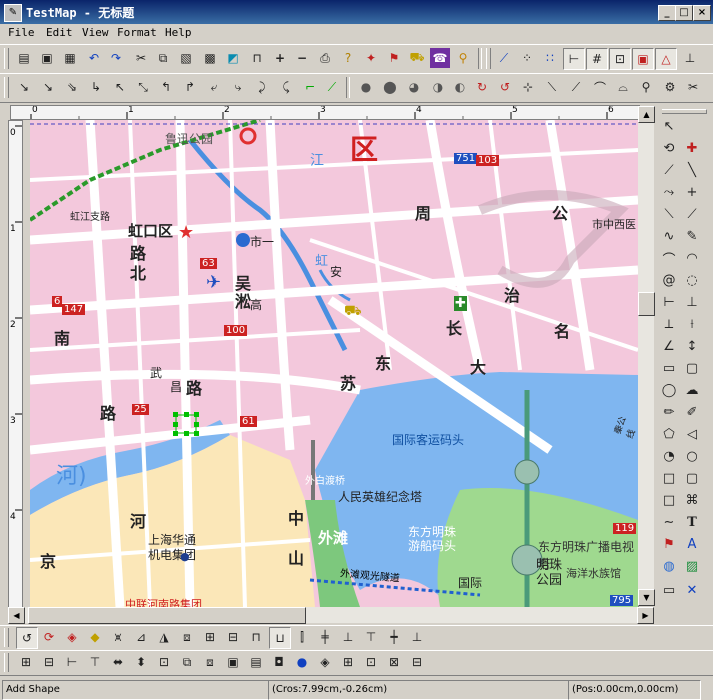 This screenshot has height=700, width=713. Describe the element at coordinates (669, 544) in the screenshot. I see `flag-icon: ⚑` at that location.